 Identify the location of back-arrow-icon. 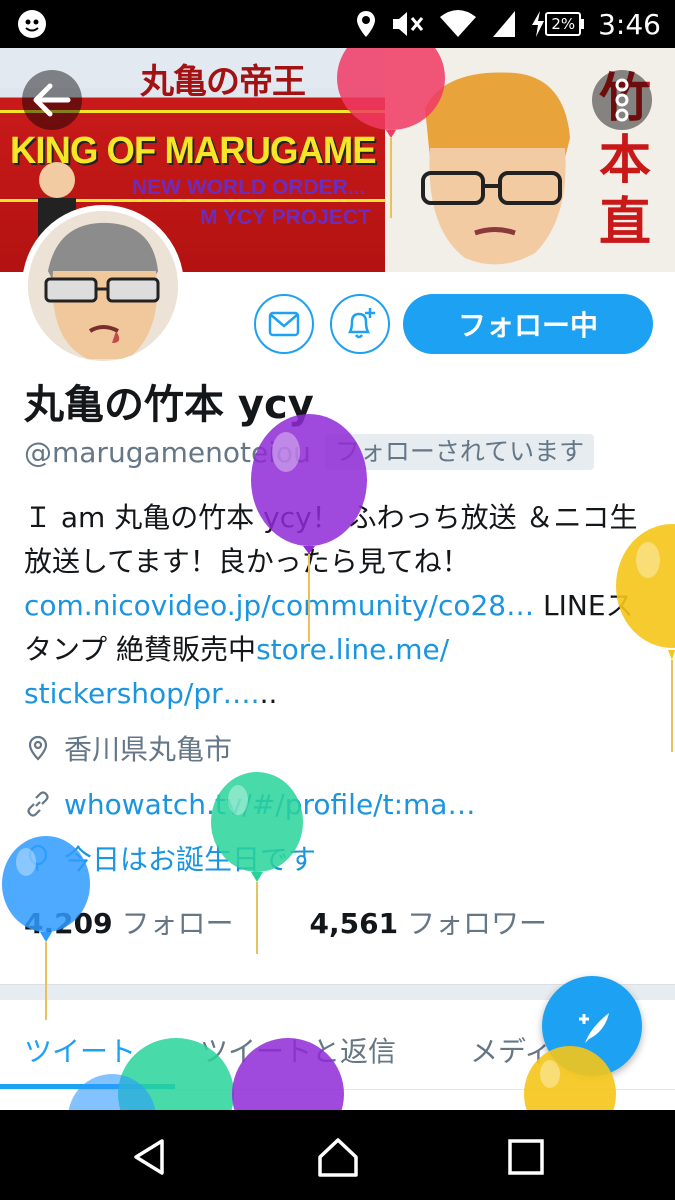
(52, 100).